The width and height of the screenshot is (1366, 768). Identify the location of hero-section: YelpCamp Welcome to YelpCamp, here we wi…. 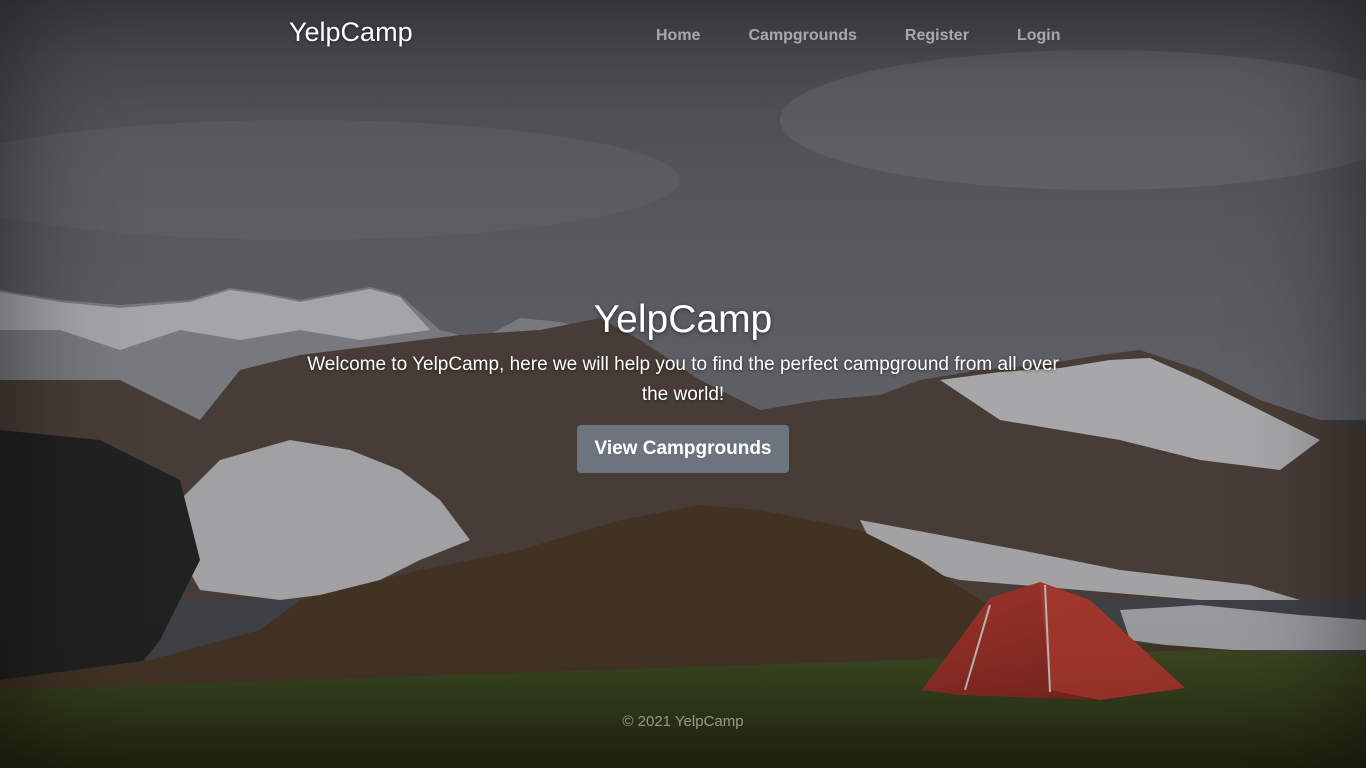
(683, 384).